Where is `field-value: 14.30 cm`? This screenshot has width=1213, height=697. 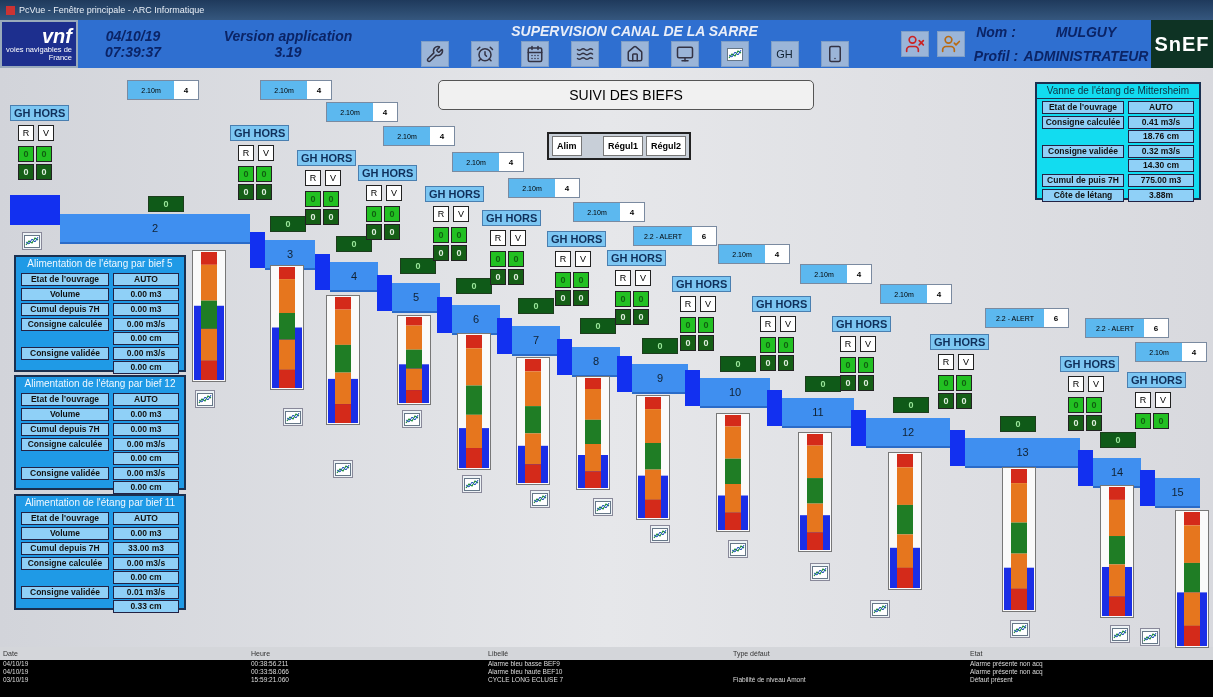
field-value: 14.30 cm is located at coordinates (1161, 165).